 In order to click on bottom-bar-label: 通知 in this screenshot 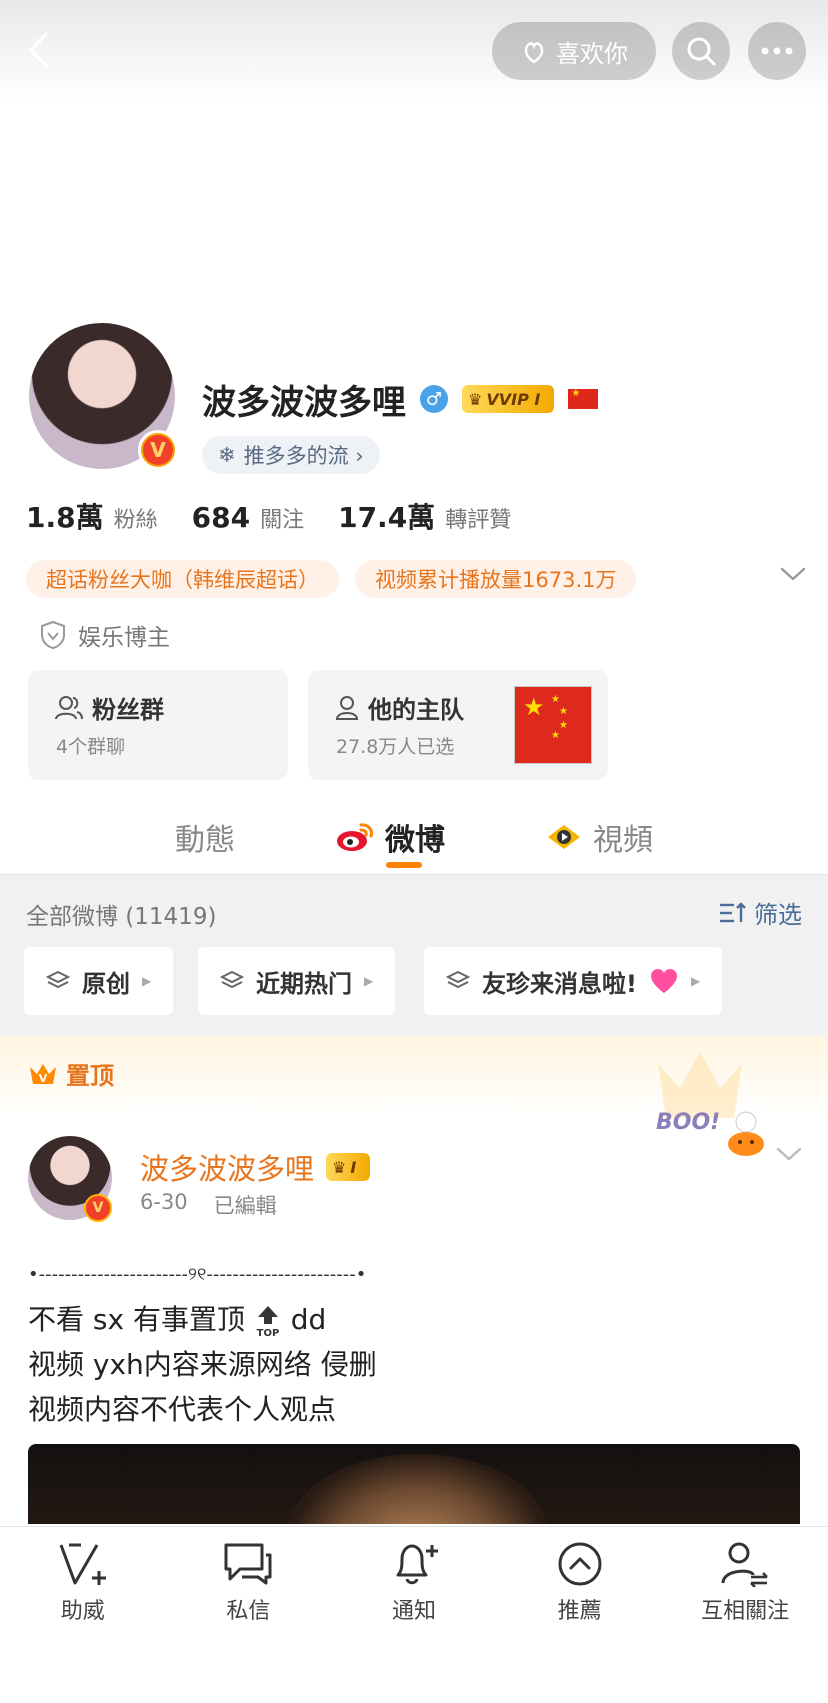, I will do `click(413, 1611)`.